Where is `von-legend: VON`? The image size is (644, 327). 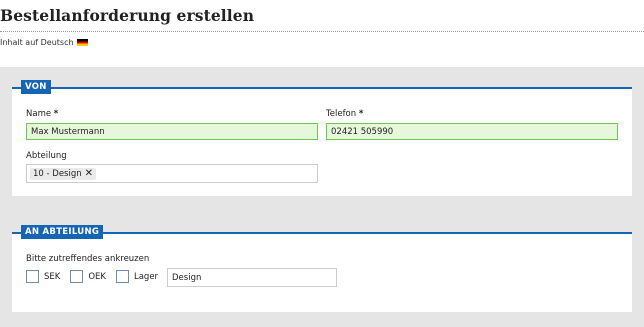
von-legend: VON is located at coordinates (36, 87).